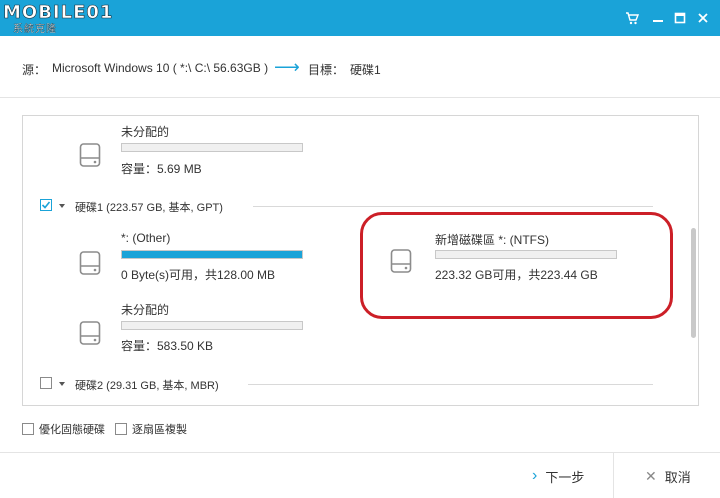 The image size is (720, 498). I want to click on cart-icon, so click(632, 18).